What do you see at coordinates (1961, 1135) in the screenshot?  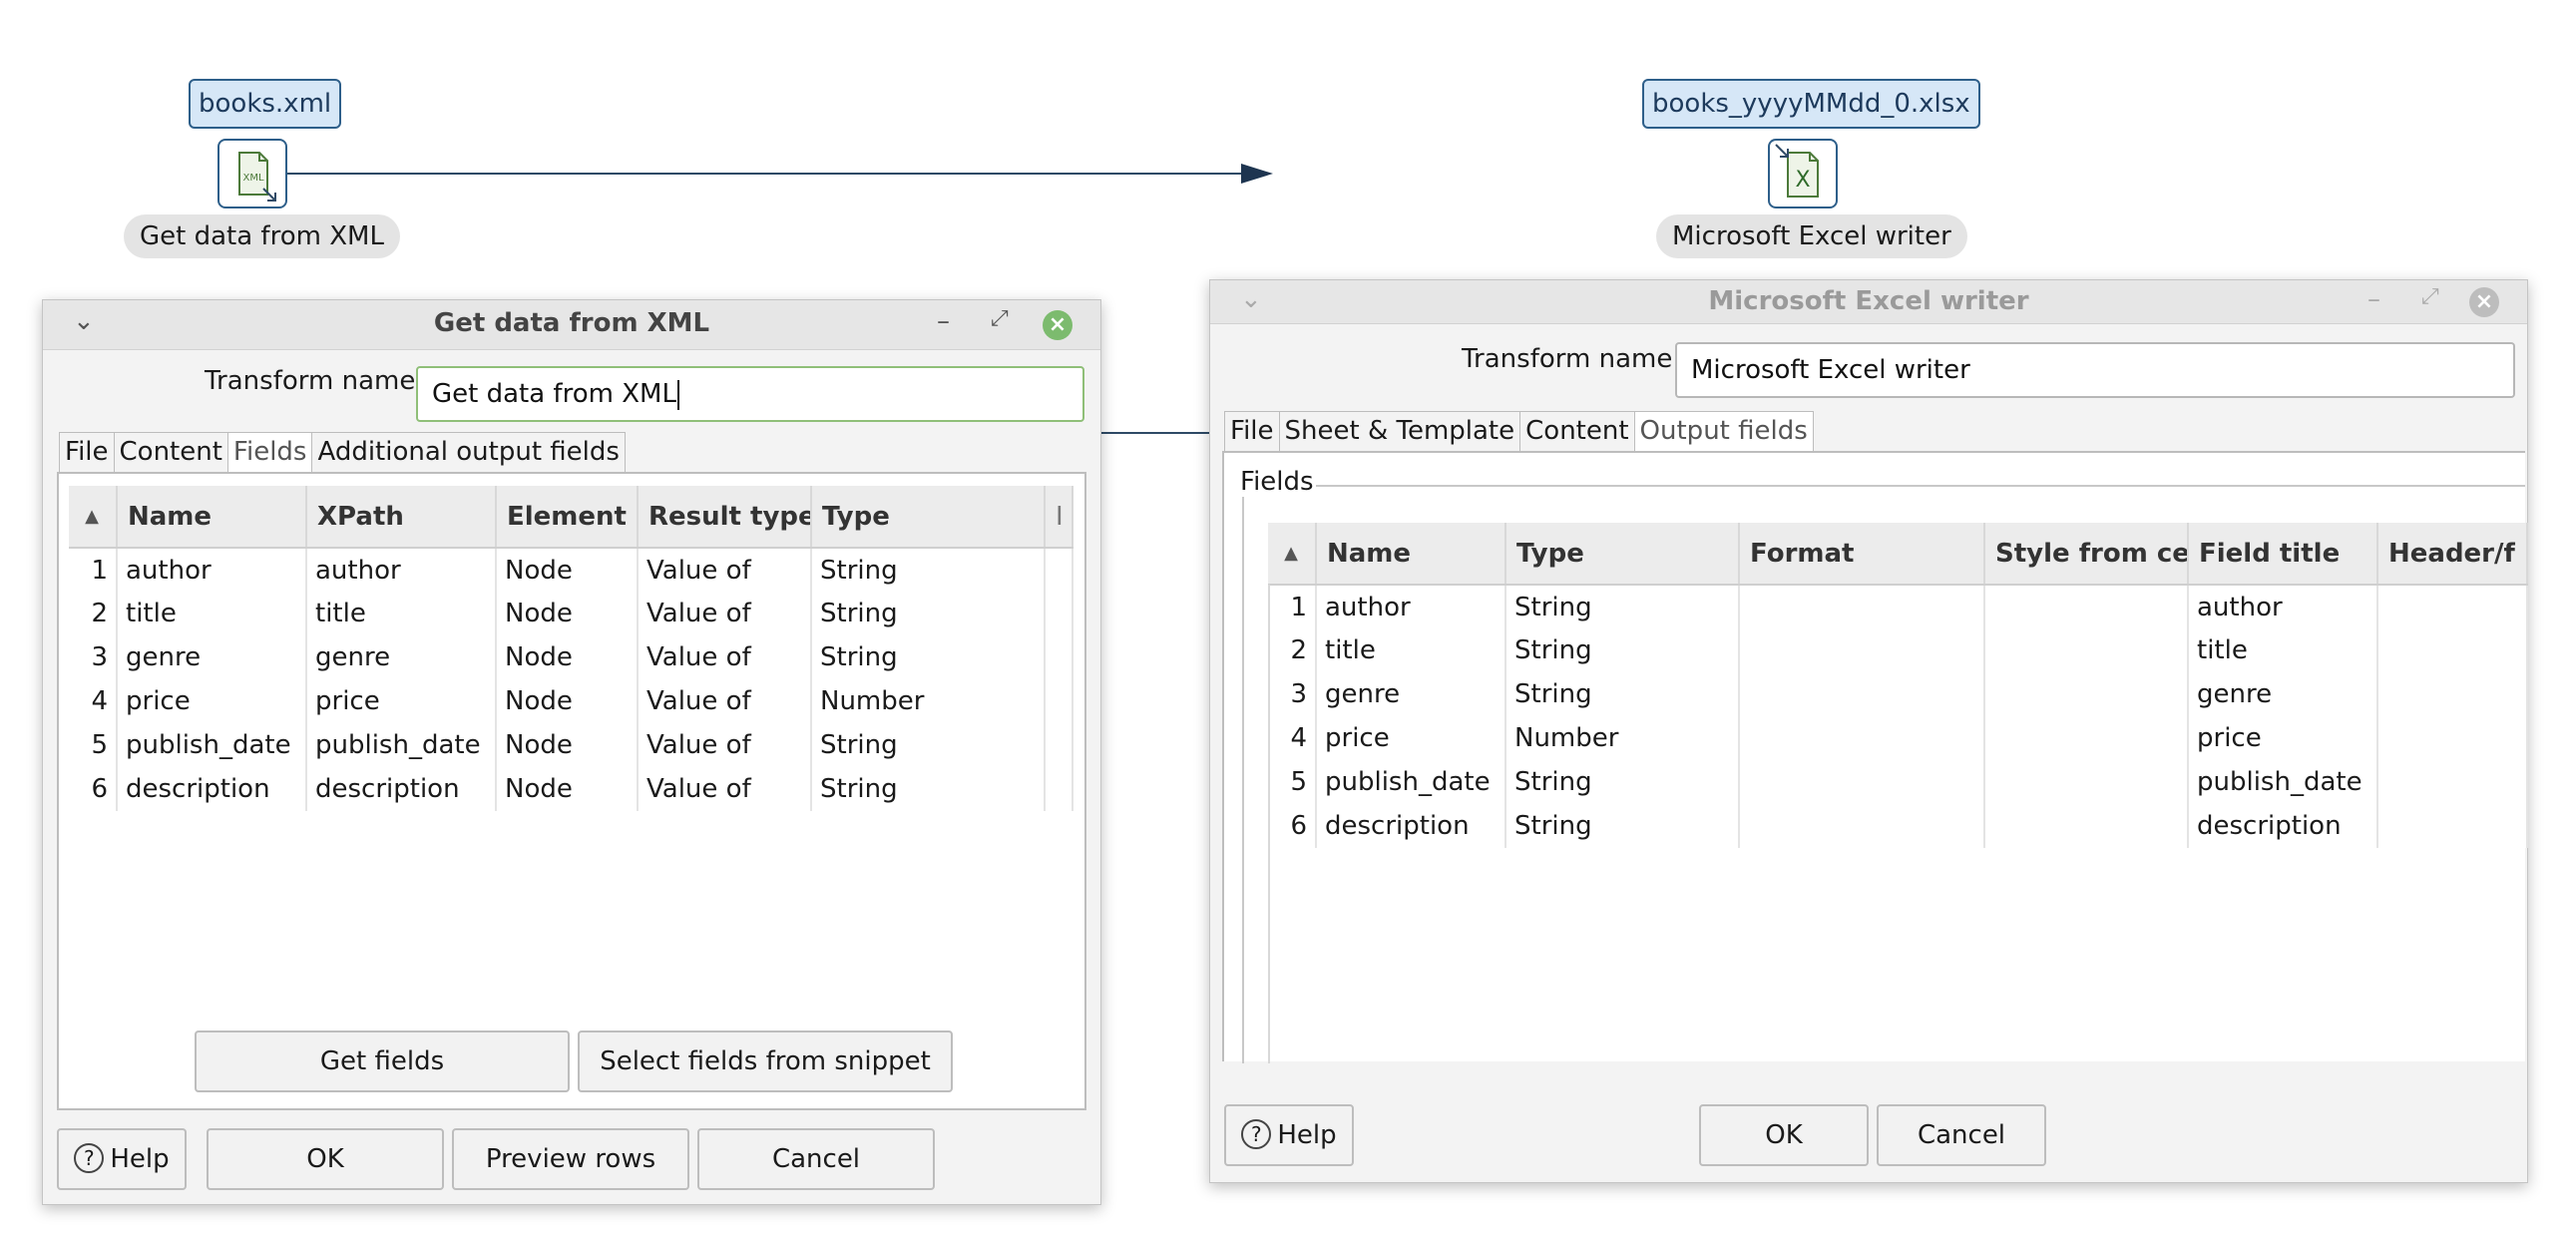 I see `cancel-button: Cancel` at bounding box center [1961, 1135].